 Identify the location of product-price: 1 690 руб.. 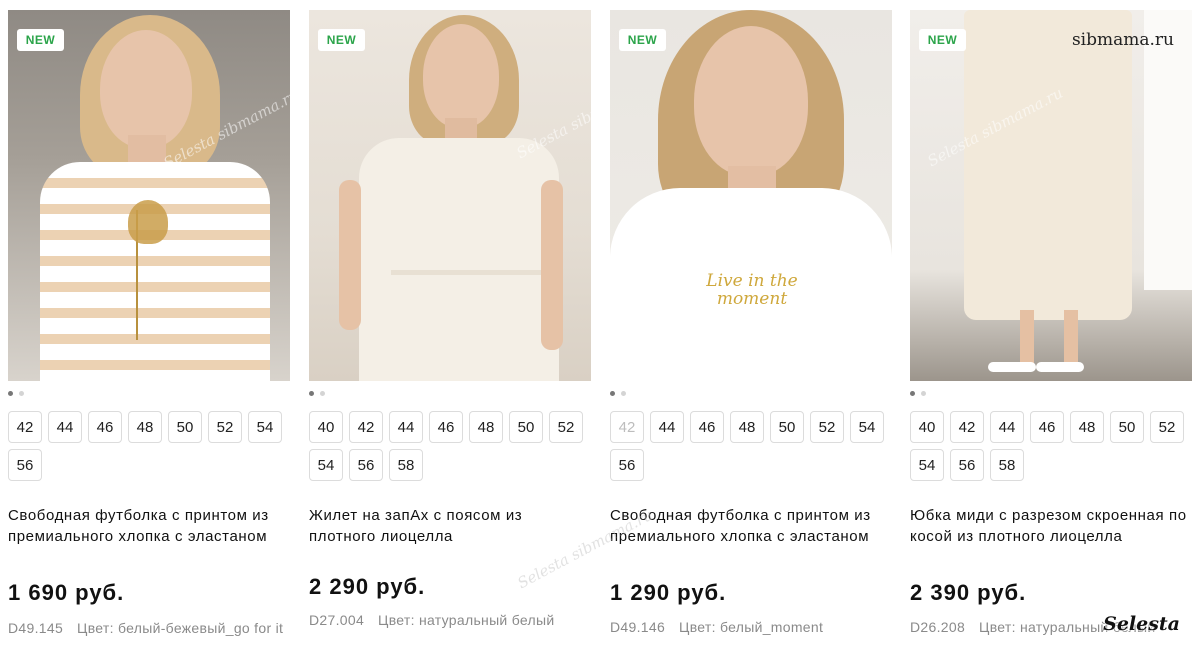
(66, 592).